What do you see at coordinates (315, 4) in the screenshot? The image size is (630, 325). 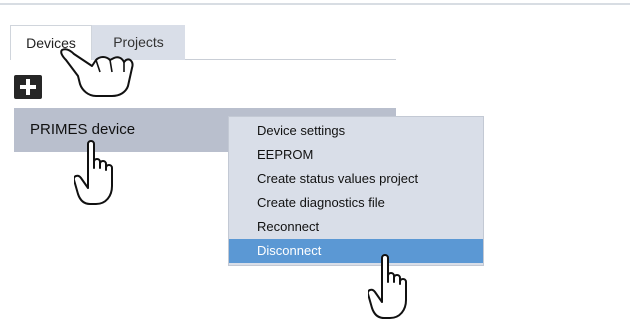 I see `top-divider` at bounding box center [315, 4].